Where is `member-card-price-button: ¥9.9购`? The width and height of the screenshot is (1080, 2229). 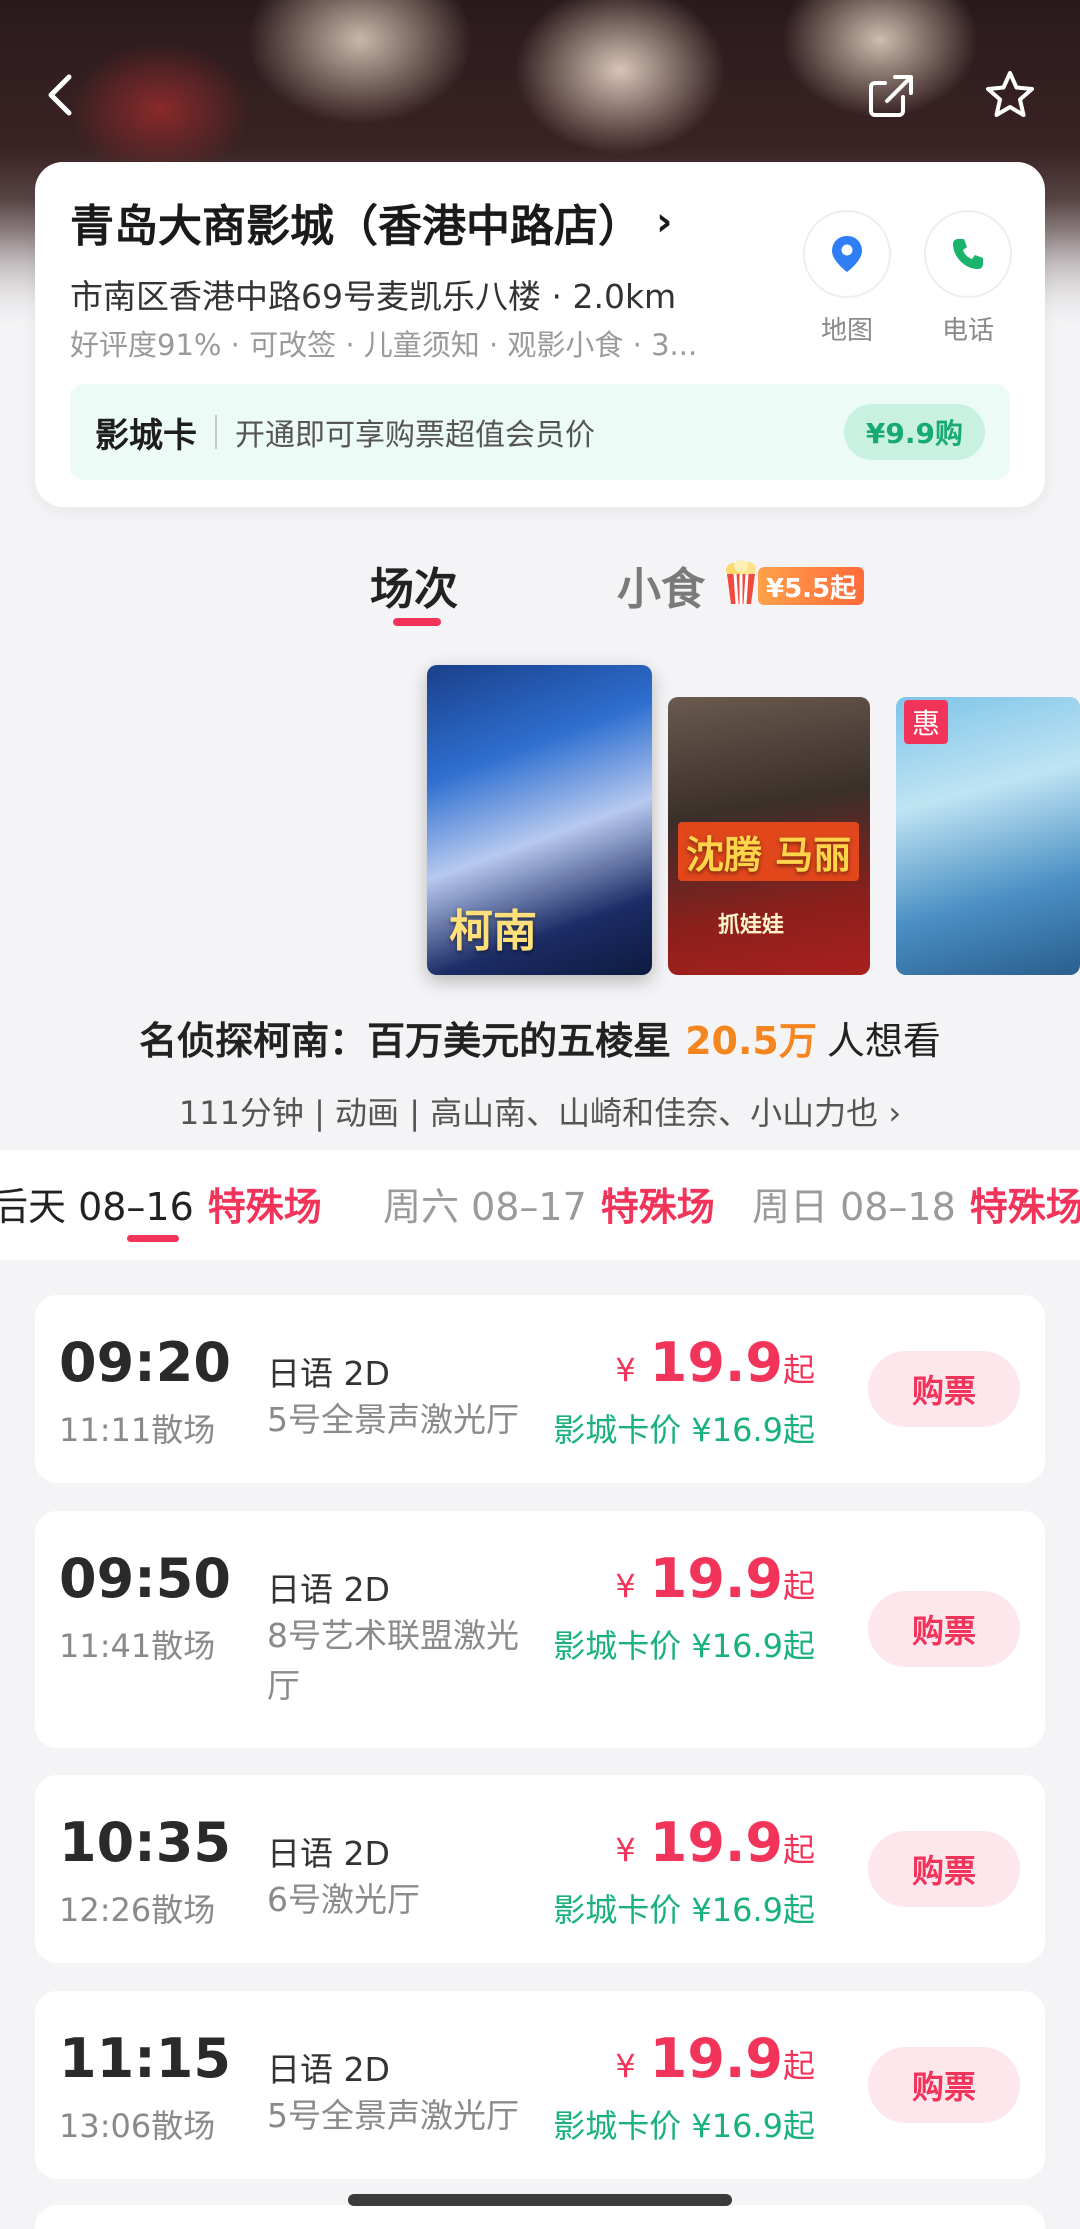
member-card-price-button: ¥9.9购 is located at coordinates (914, 432).